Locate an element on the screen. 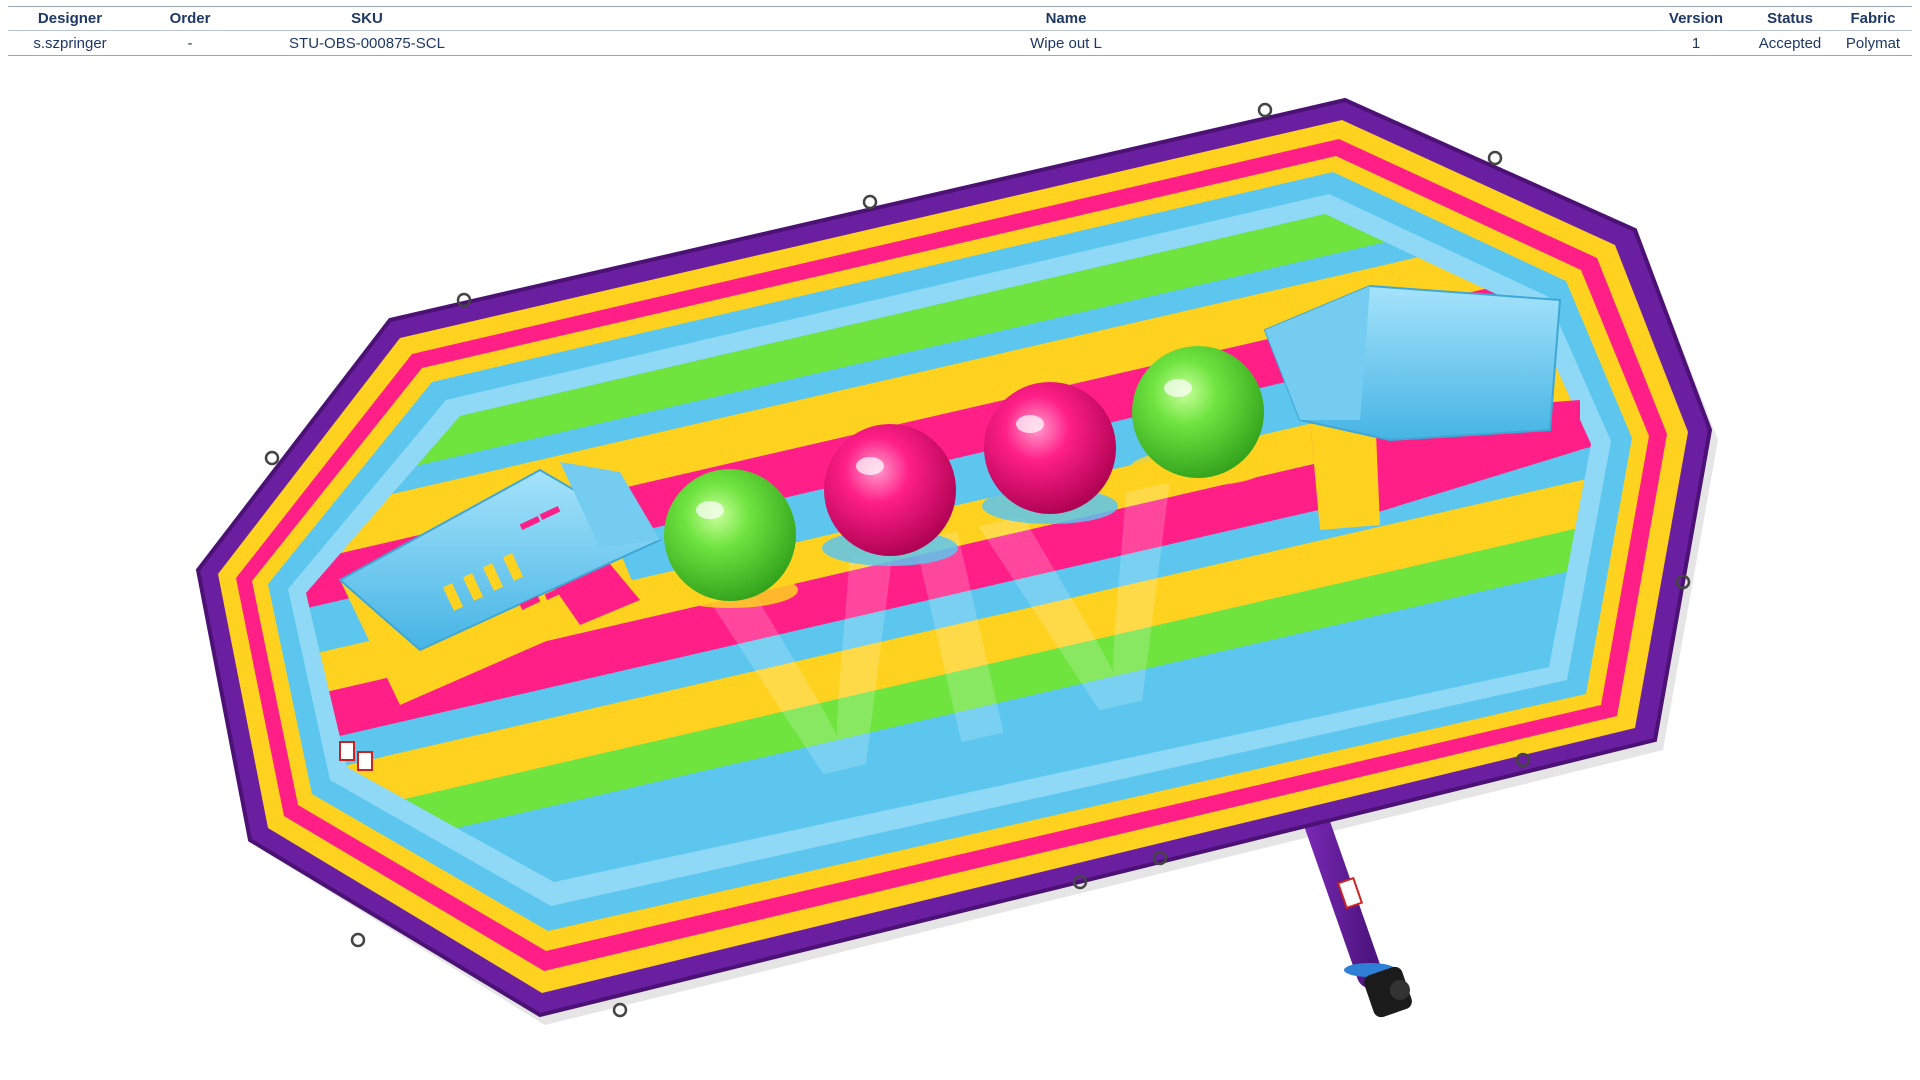 The height and width of the screenshot is (1080, 1920). column-header-order: Order is located at coordinates (190, 18).